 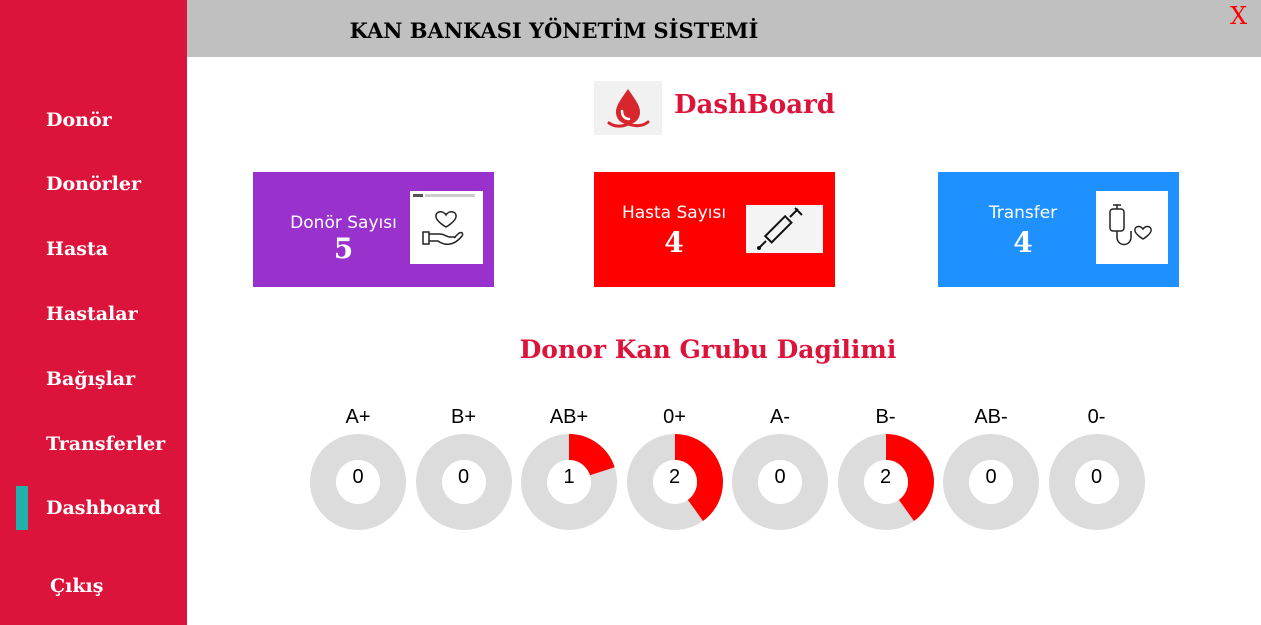 What do you see at coordinates (22, 508) in the screenshot?
I see `active-item-marker` at bounding box center [22, 508].